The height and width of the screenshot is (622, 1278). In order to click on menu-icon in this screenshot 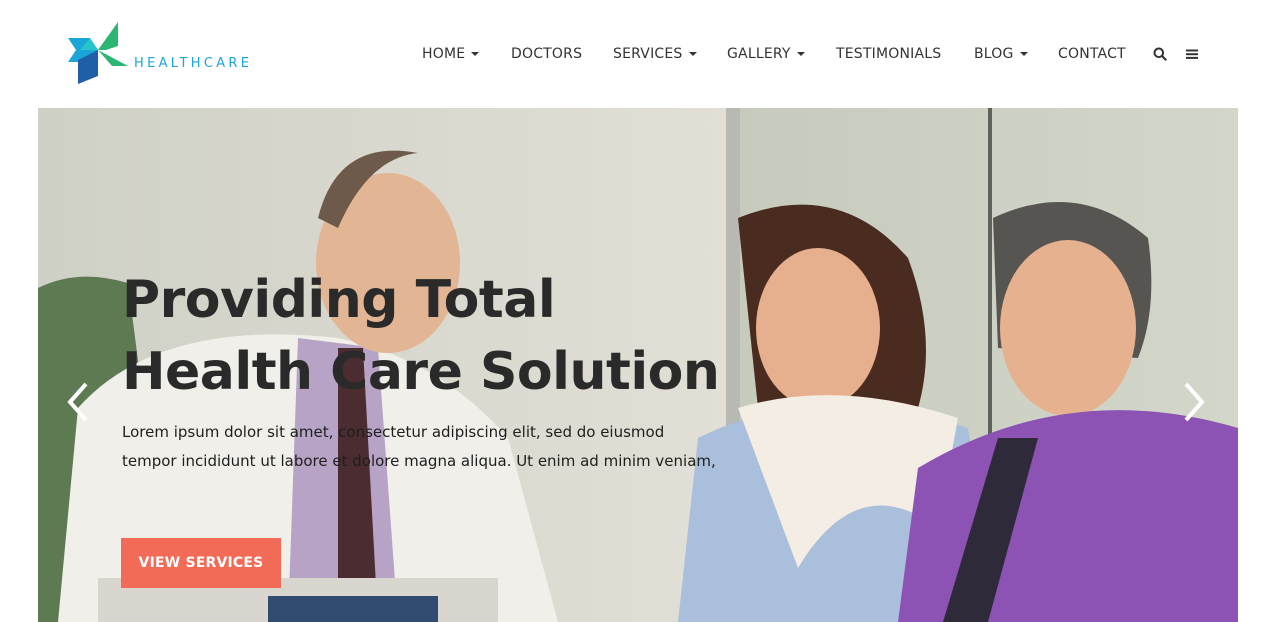, I will do `click(1192, 54)`.